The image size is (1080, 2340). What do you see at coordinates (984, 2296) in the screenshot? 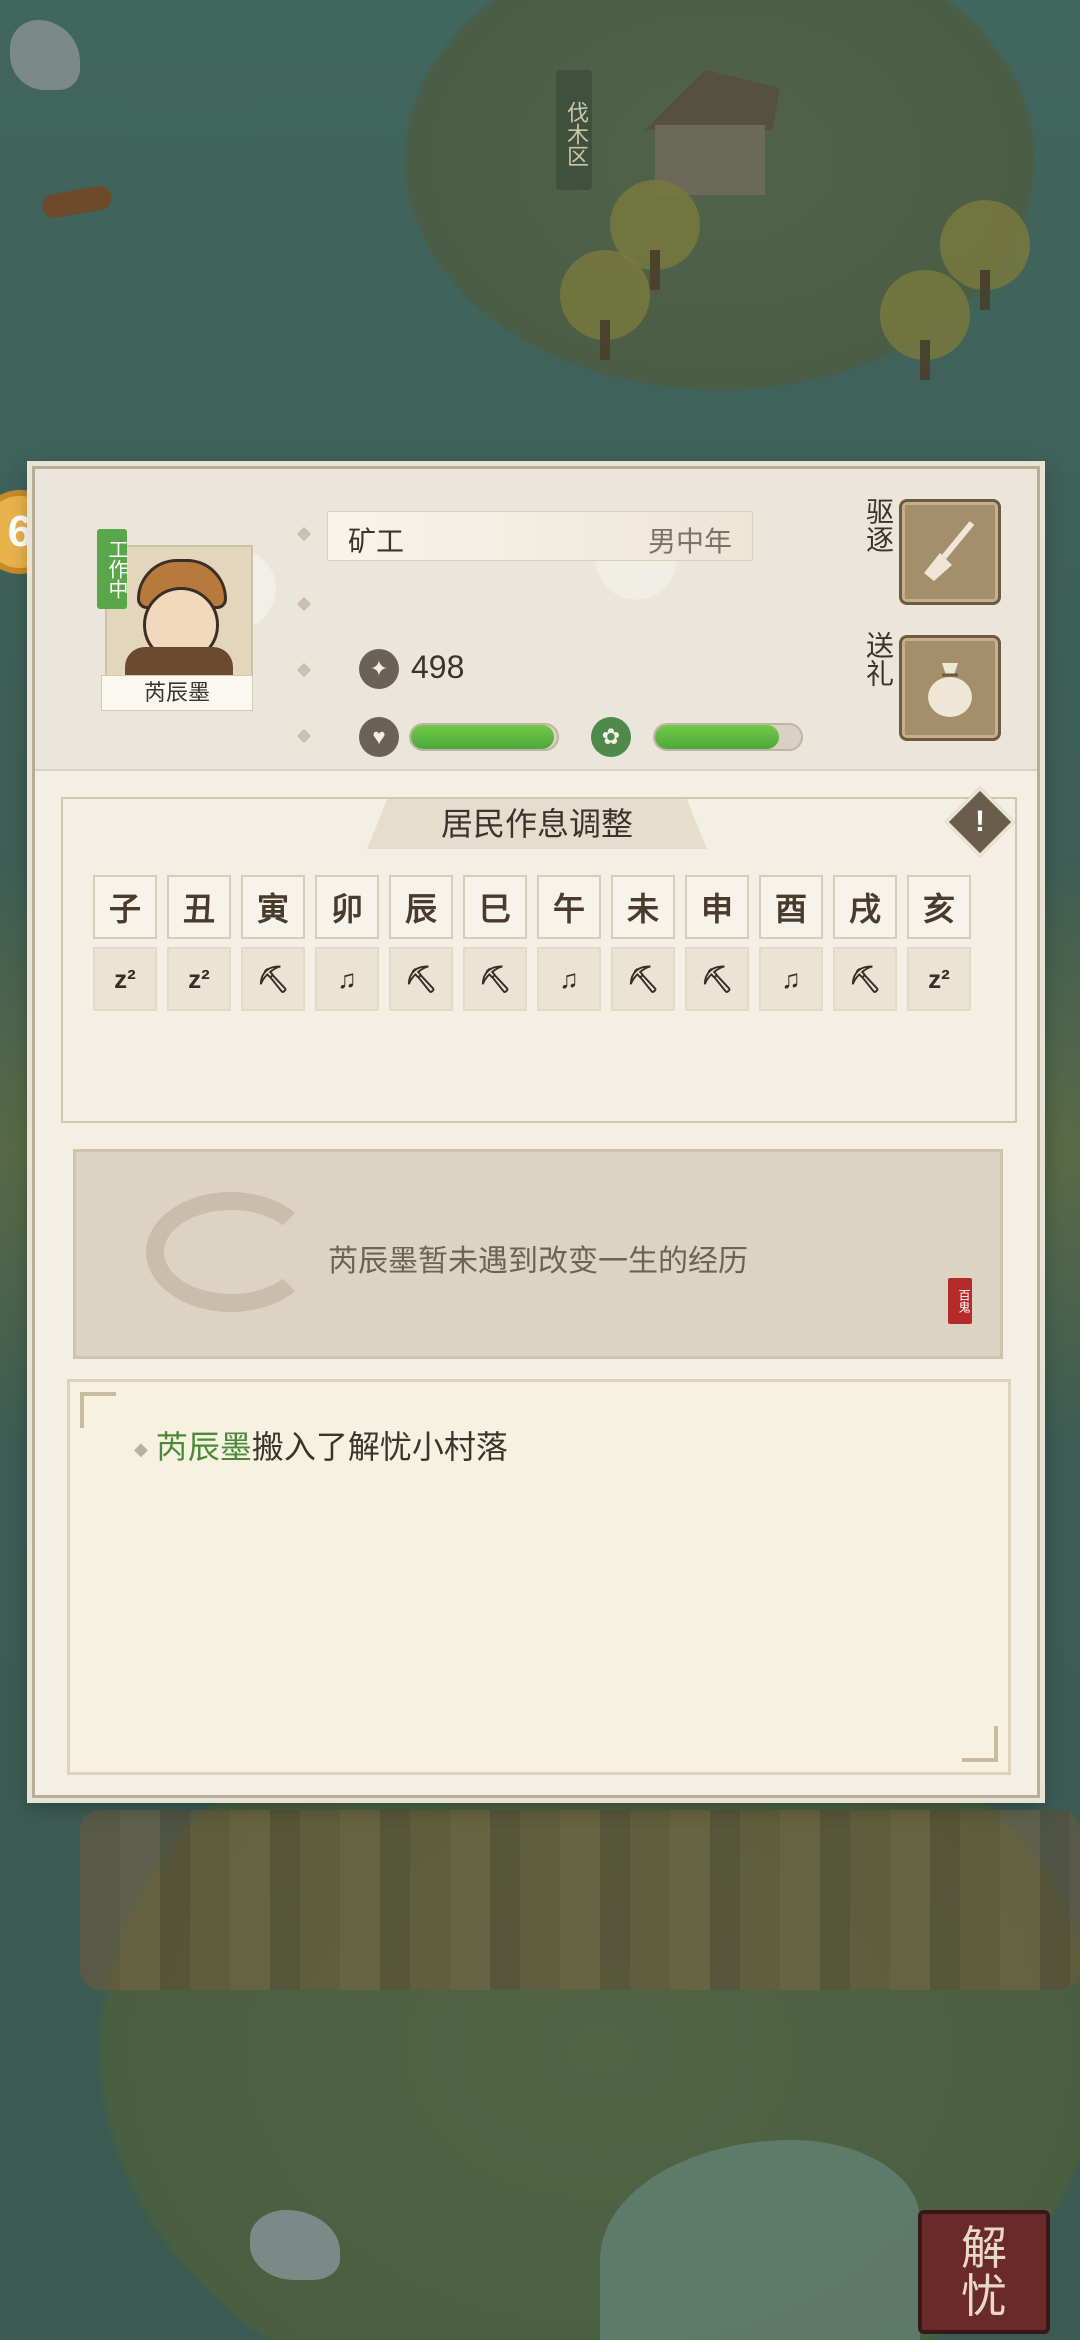
I see `seal-char-2: 忧` at bounding box center [984, 2296].